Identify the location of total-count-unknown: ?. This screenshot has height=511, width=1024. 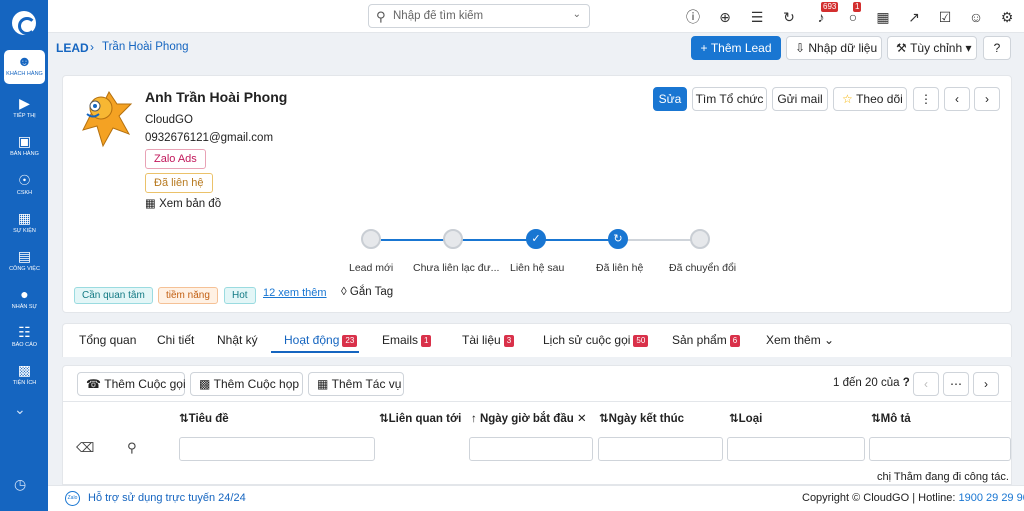
(906, 383).